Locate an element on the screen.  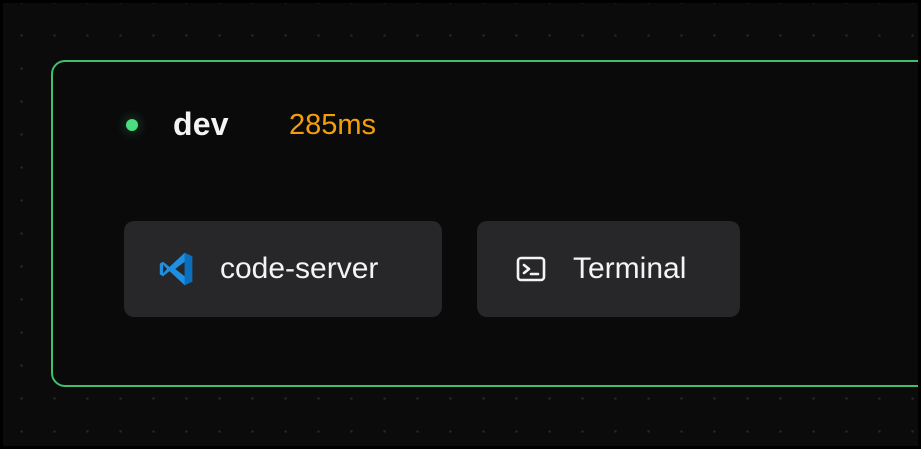
workspace-name: dev is located at coordinates (201, 124).